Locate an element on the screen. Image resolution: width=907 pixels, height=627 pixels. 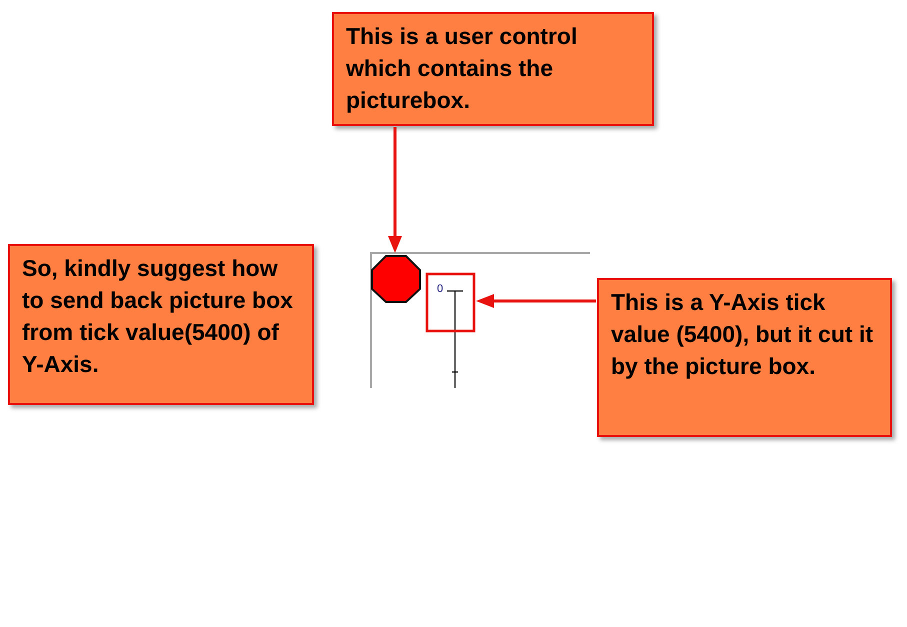
highlight-frame is located at coordinates (451, 302).